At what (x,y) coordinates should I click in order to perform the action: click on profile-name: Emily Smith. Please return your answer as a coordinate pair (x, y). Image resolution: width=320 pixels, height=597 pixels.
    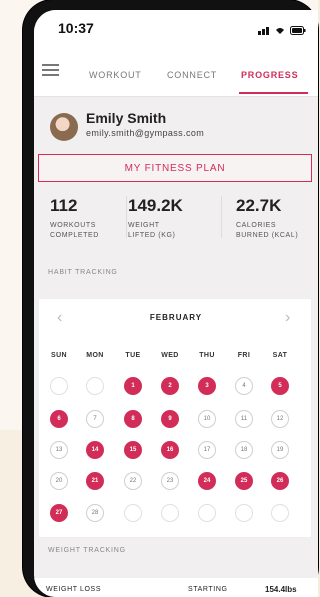
    Looking at the image, I should click on (126, 118).